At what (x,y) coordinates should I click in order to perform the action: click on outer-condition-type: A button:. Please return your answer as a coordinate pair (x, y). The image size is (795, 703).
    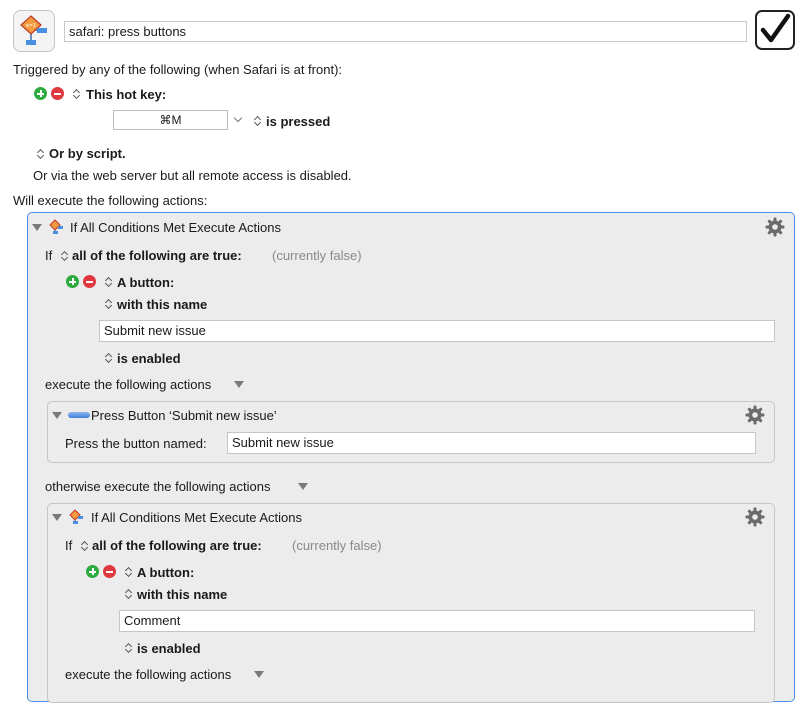
    Looking at the image, I should click on (145, 282).